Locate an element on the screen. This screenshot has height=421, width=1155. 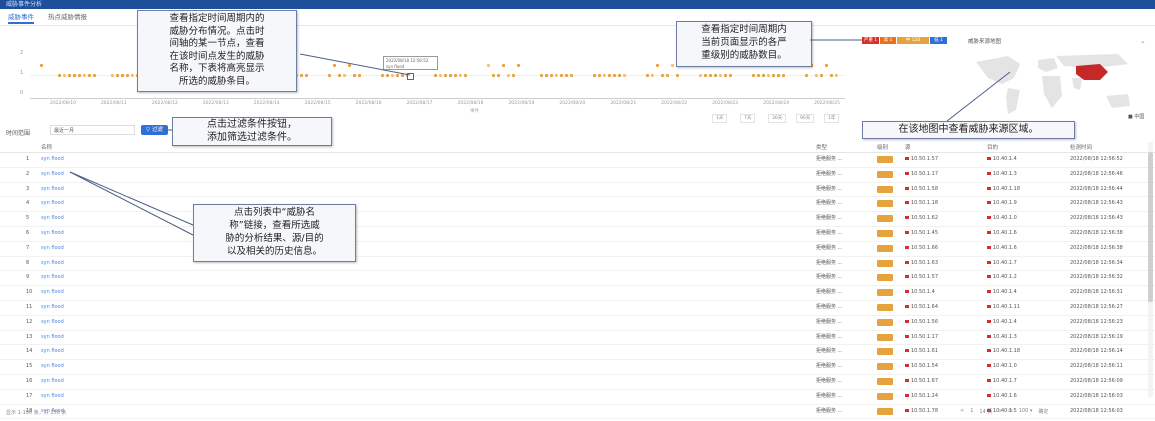
pager-control: ⟳ is located at coordinates (1011, 411).